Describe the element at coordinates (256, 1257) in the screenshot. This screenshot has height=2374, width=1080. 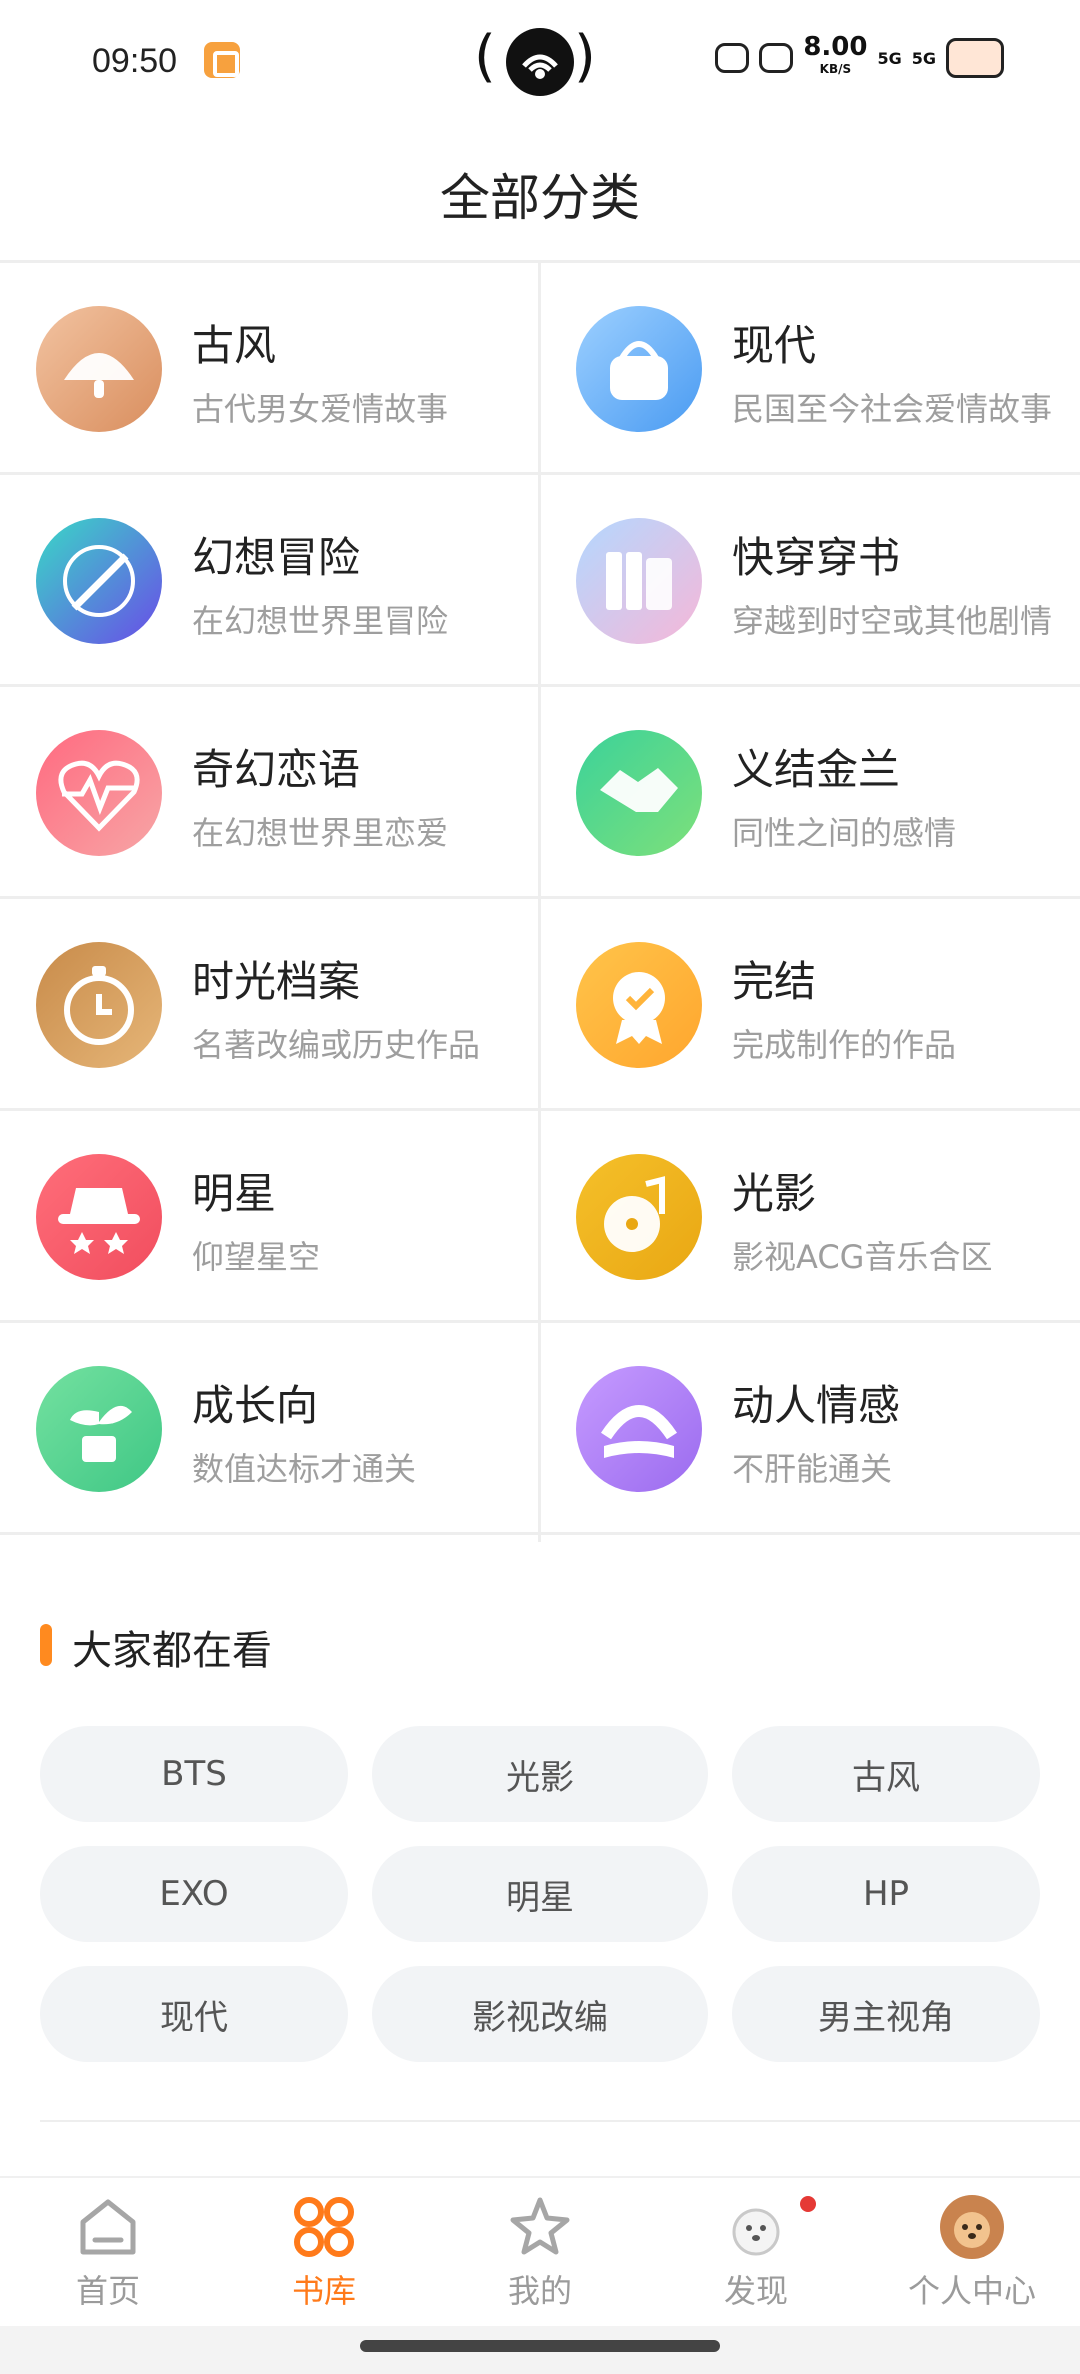
I see `category-desc: 仰望星空` at that location.